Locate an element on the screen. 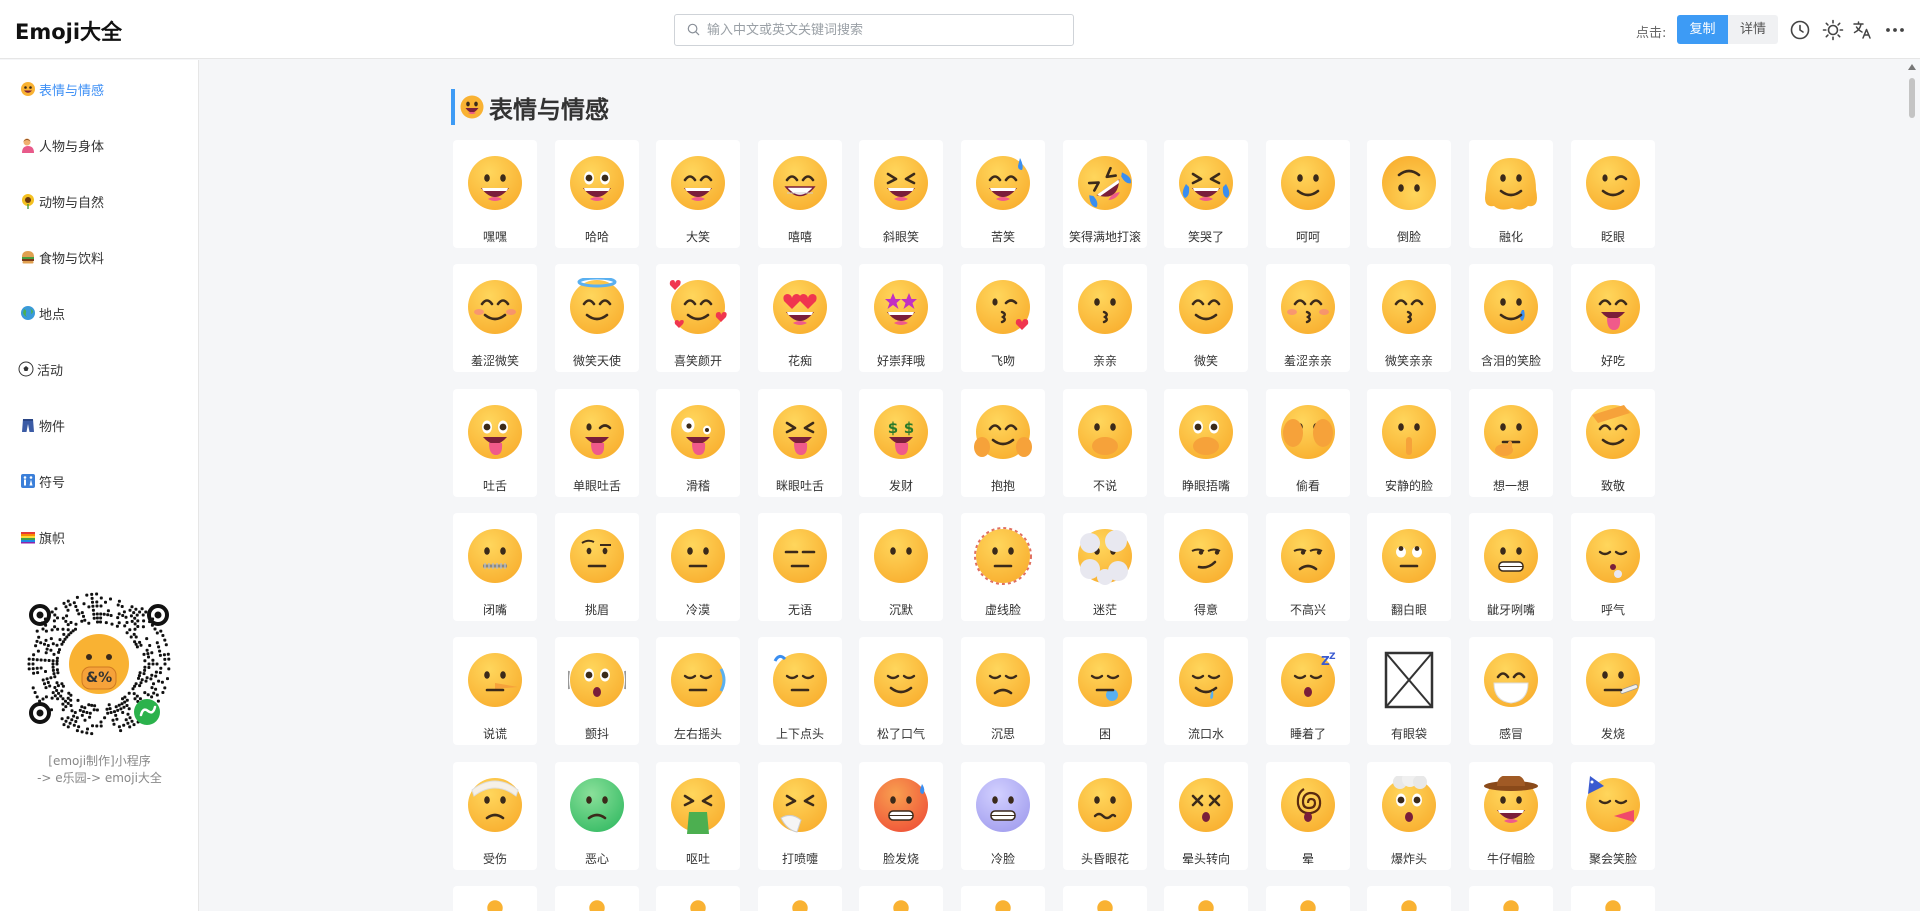  emoji-card: 飞吻 is located at coordinates (1003, 318).